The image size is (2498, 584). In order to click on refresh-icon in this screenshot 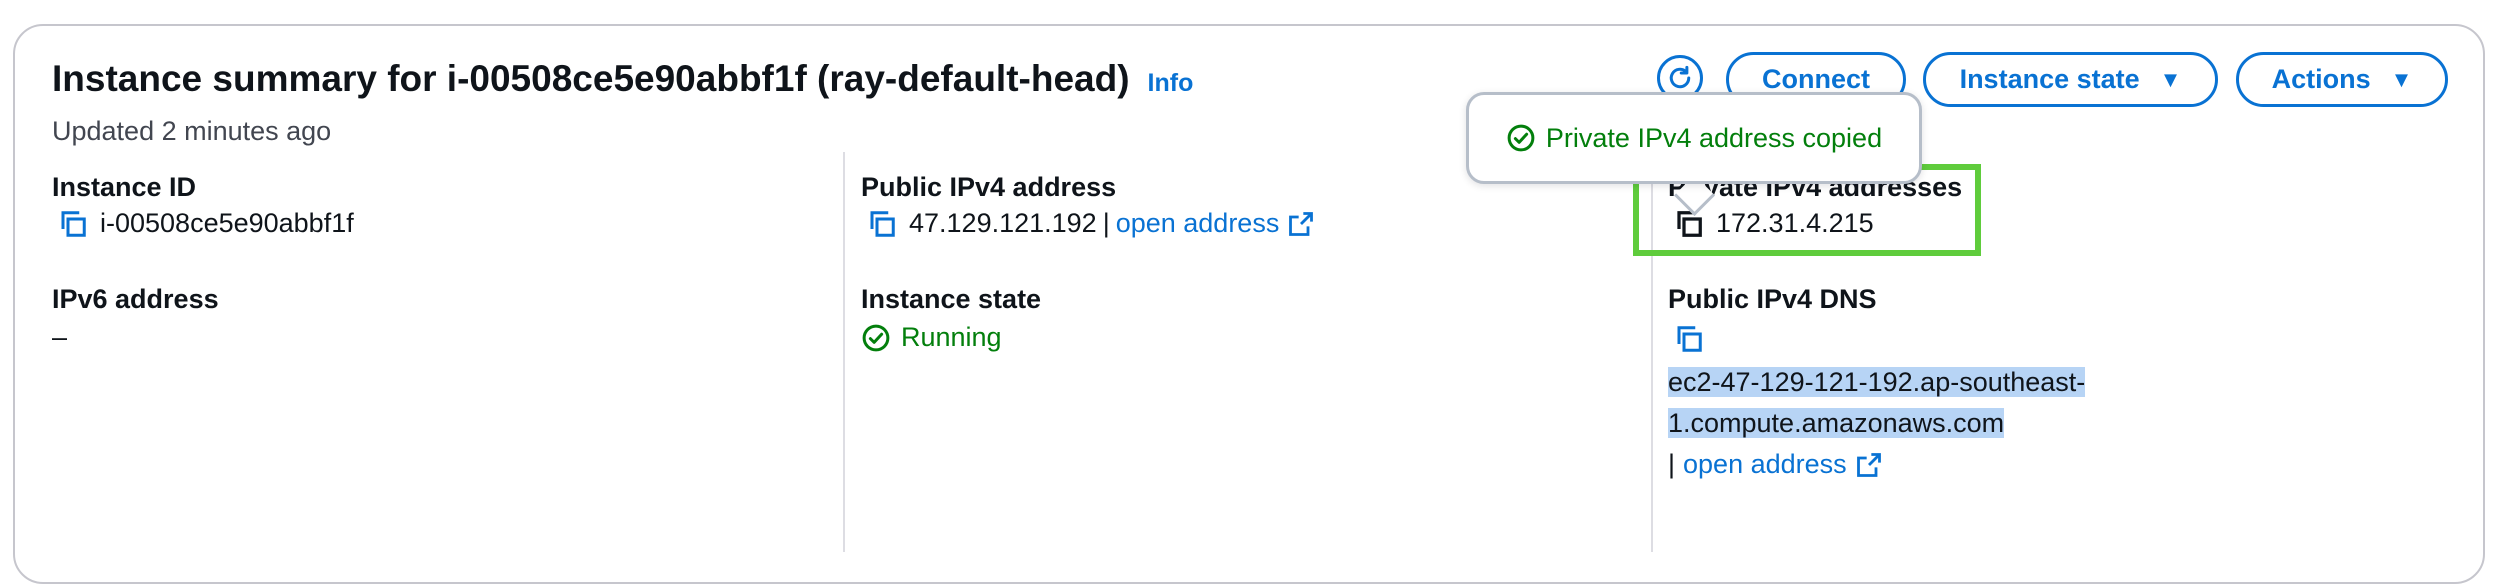, I will do `click(1680, 77)`.